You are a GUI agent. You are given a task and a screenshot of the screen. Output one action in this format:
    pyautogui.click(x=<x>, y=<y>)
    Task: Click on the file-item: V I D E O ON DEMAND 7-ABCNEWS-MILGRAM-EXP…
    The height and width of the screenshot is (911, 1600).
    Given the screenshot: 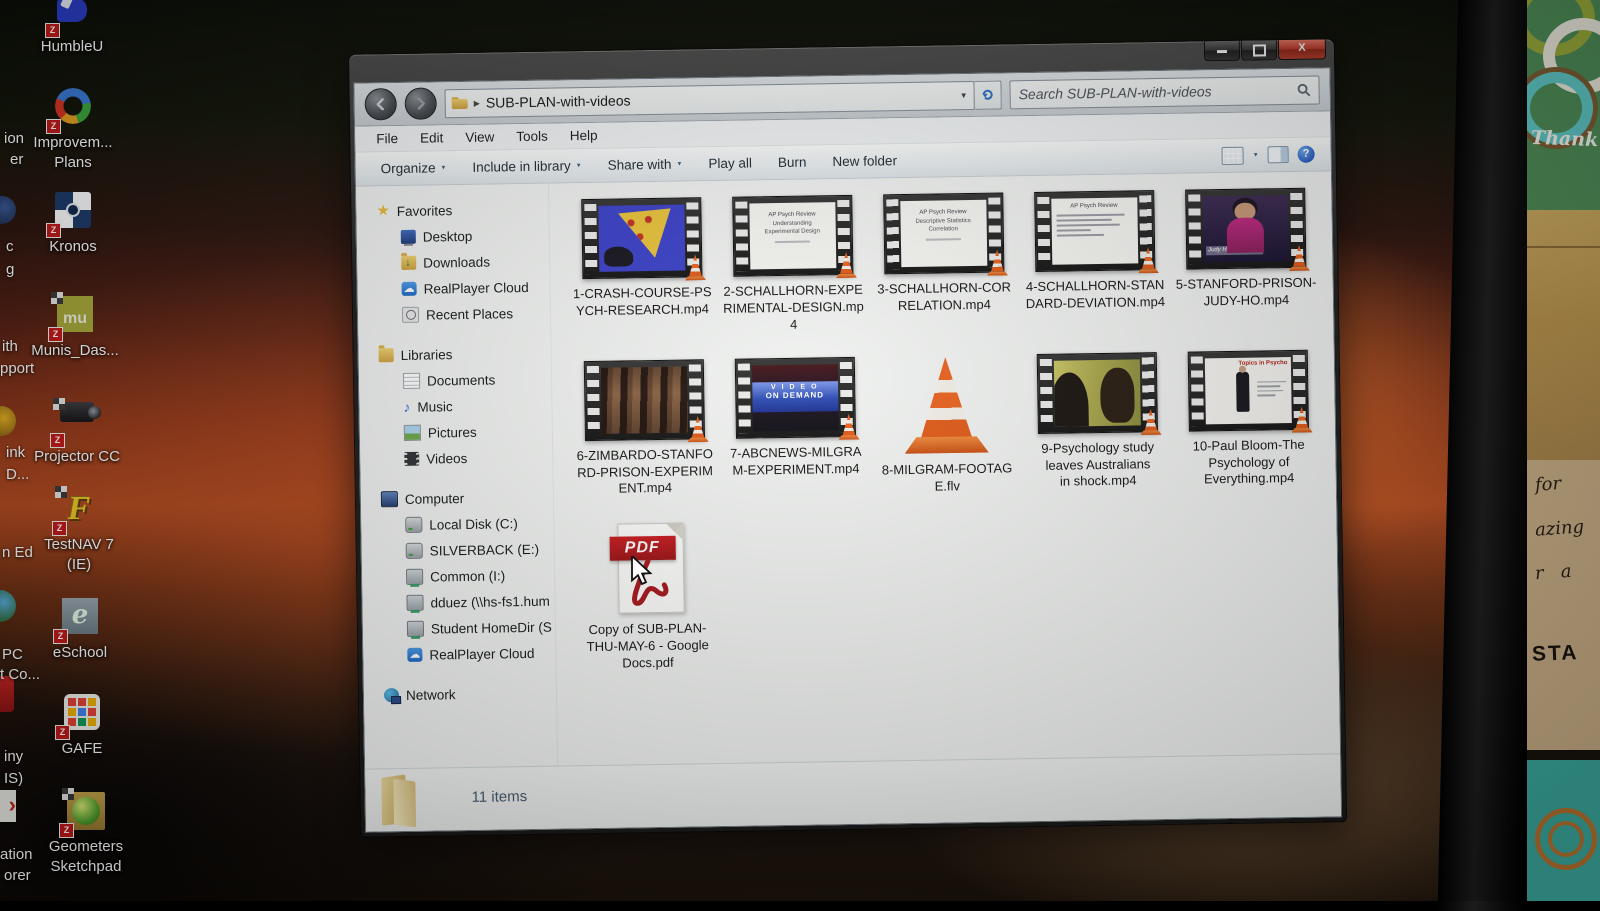 What is the action you would take?
    pyautogui.click(x=795, y=427)
    